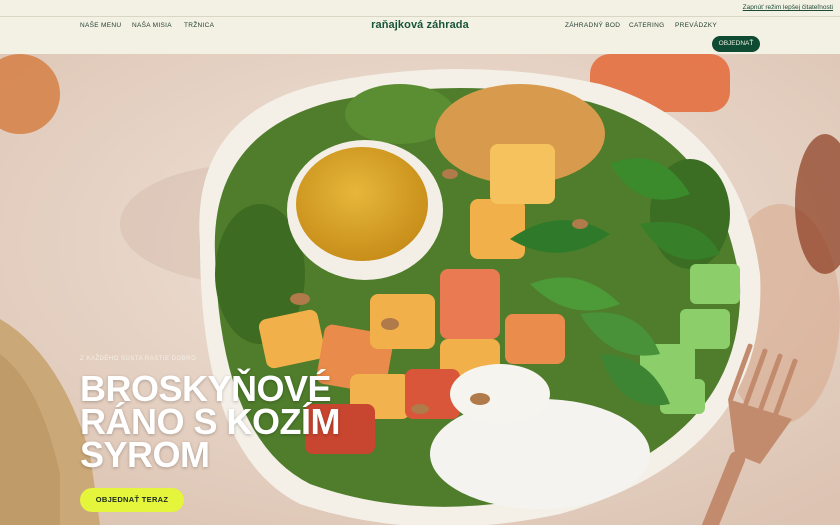 Image resolution: width=840 pixels, height=525 pixels. I want to click on nav-item-catering: CATERING, so click(647, 25).